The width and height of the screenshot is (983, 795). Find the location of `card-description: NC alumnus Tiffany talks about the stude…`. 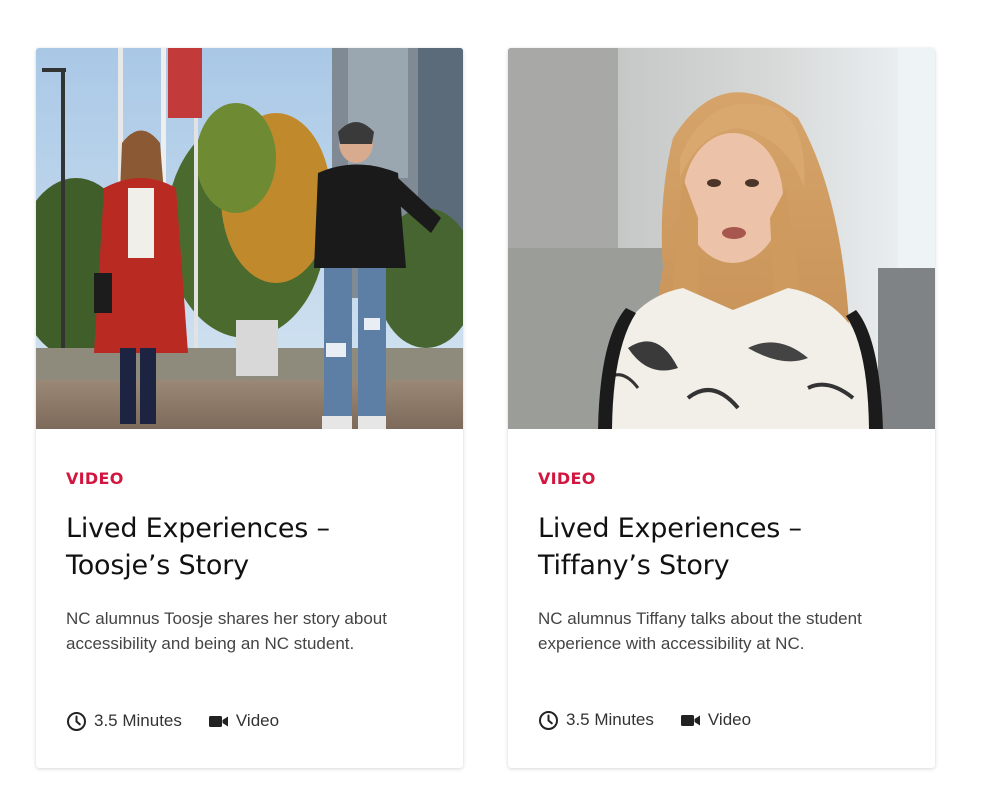

card-description: NC alumnus Tiffany talks about the stude… is located at coordinates (700, 631).